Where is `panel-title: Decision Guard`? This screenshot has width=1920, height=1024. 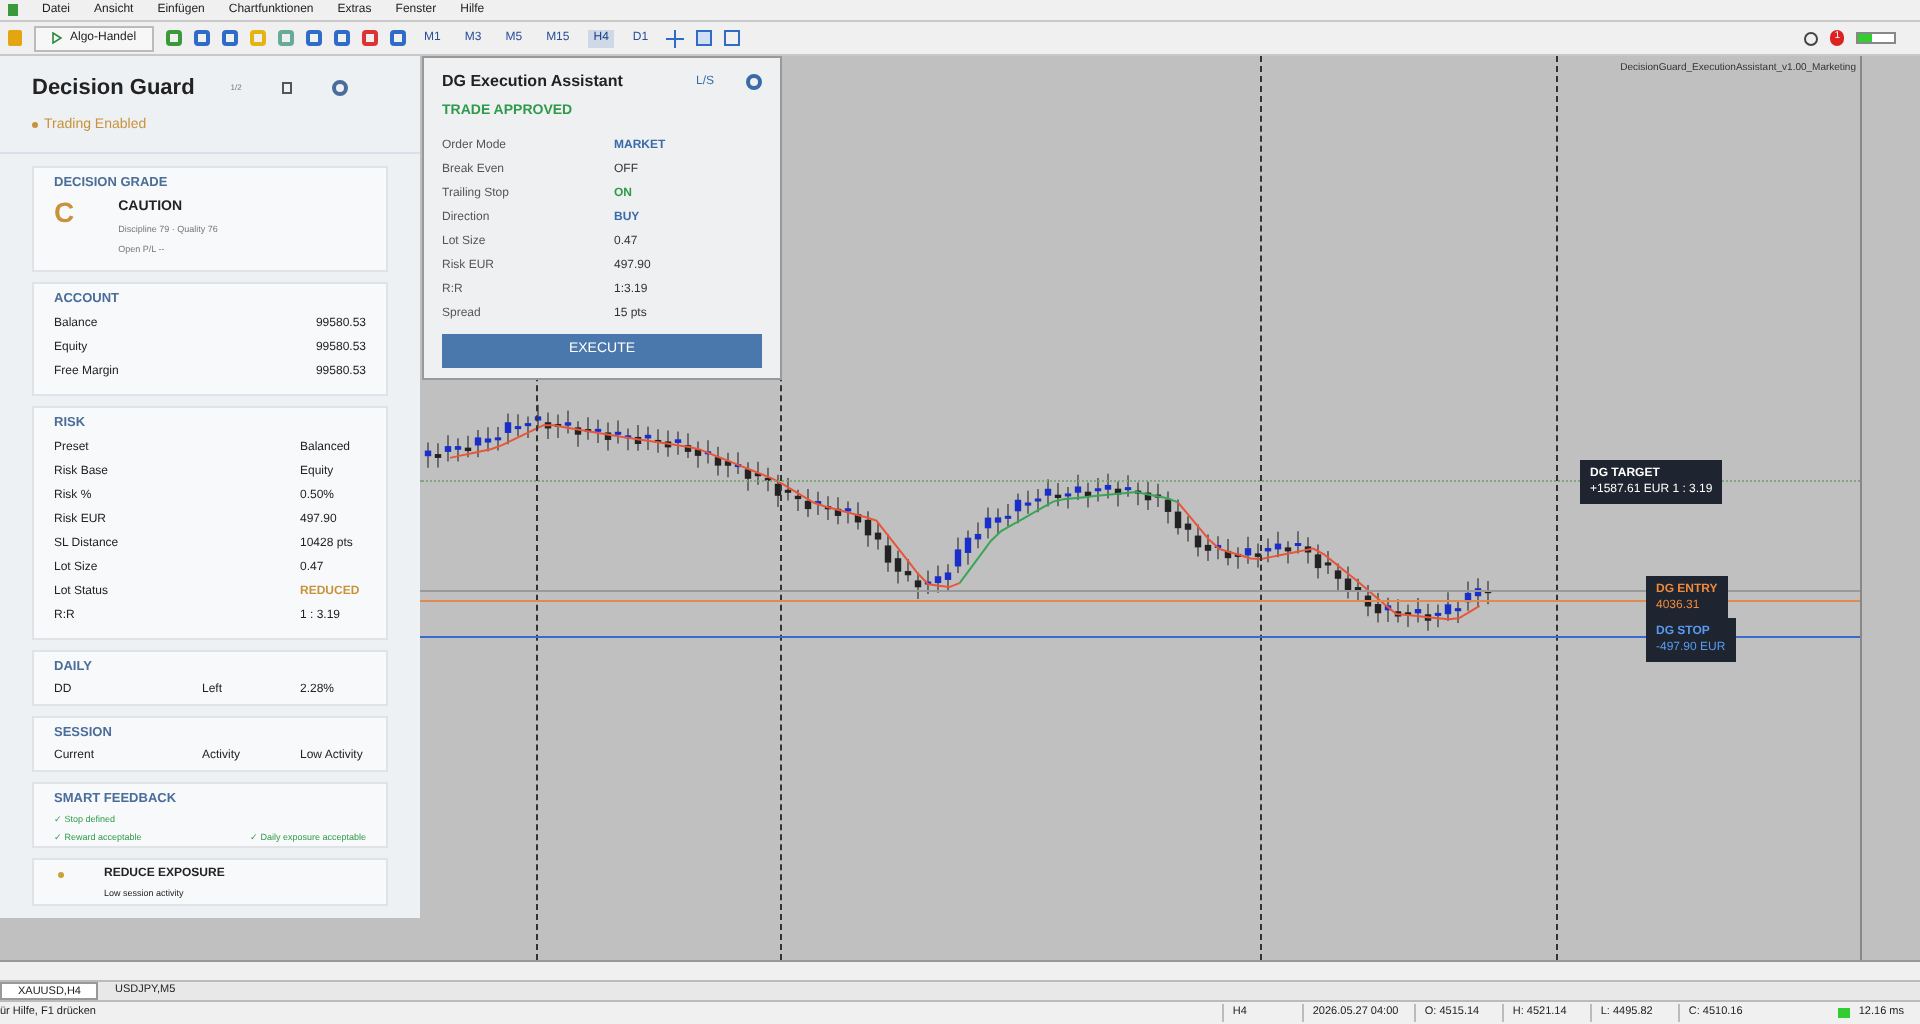
panel-title: Decision Guard is located at coordinates (113, 89).